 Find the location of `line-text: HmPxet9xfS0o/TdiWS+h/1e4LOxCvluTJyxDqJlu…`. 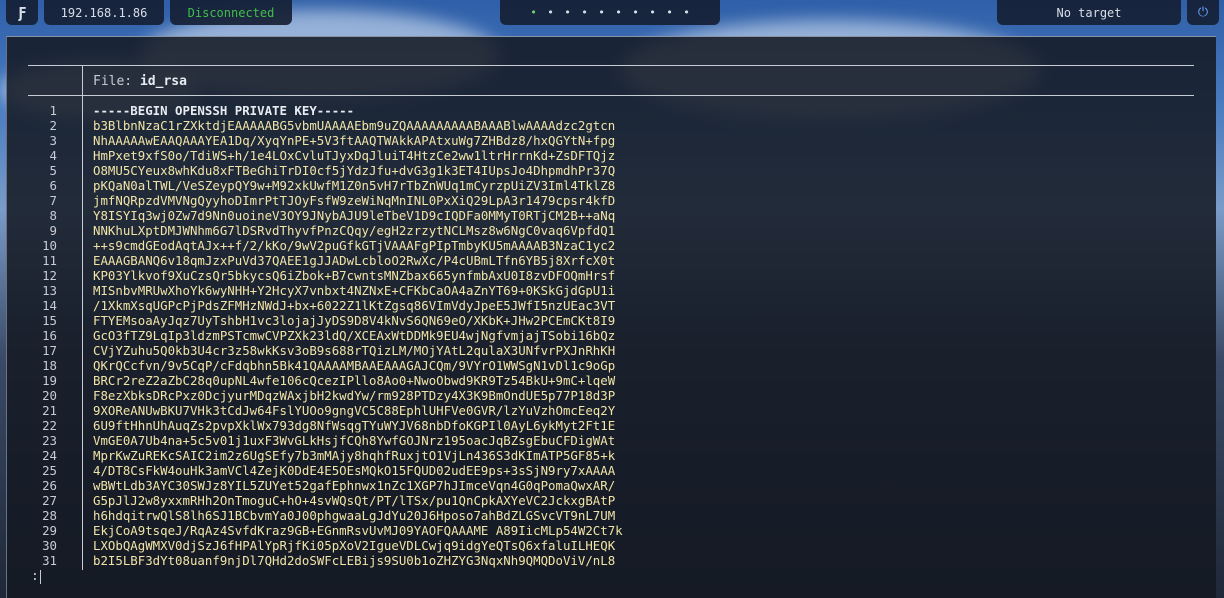

line-text: HmPxet9xfS0o/TdiWS+h/1e4LOxCvluTJyxDqJlu… is located at coordinates (354, 155).